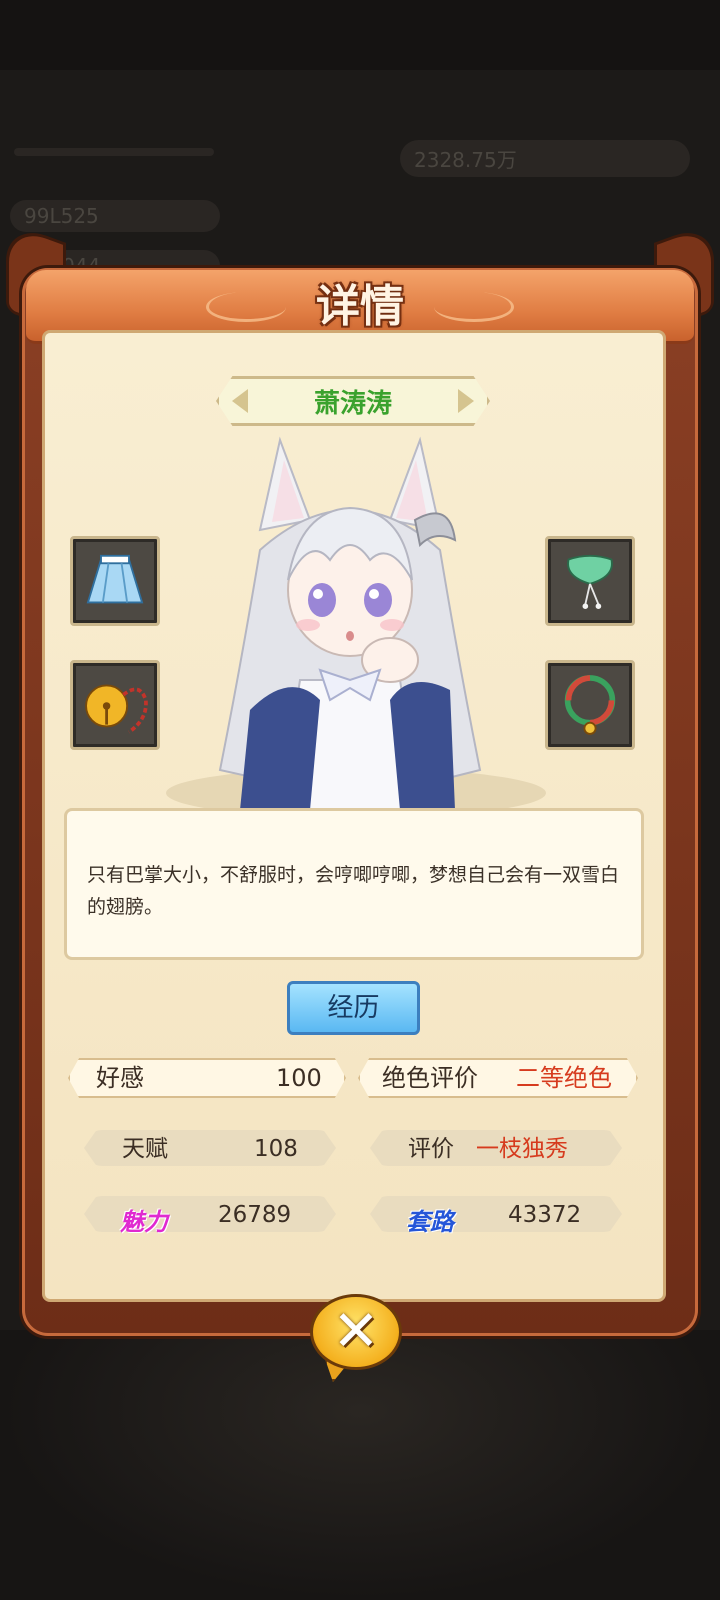  What do you see at coordinates (590, 705) in the screenshot?
I see `bracelet-item-icon` at bounding box center [590, 705].